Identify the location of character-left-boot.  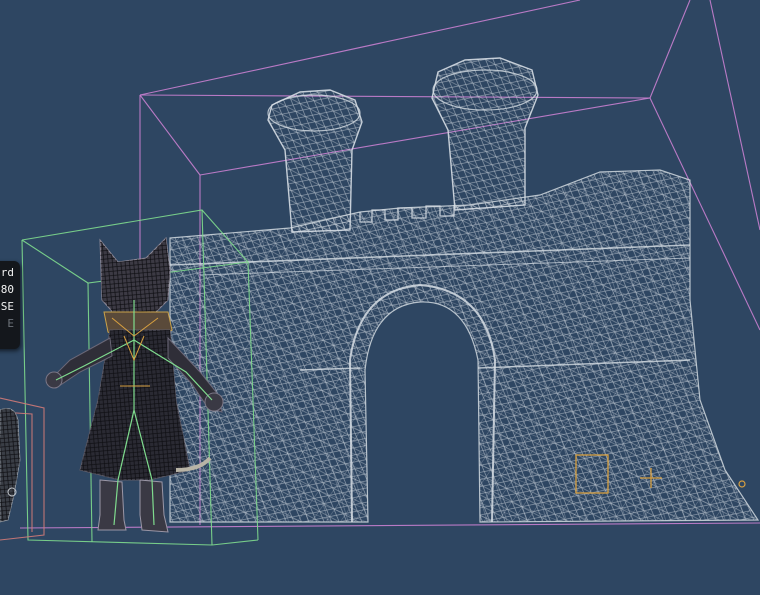
(112, 505).